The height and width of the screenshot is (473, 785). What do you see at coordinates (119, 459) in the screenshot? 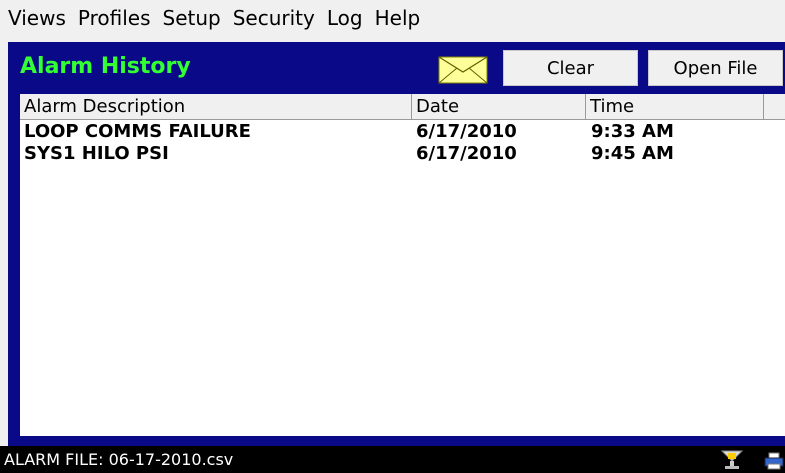
I see `alarm-file-label: ALARM FILE: 06-17-2010.csv` at bounding box center [119, 459].